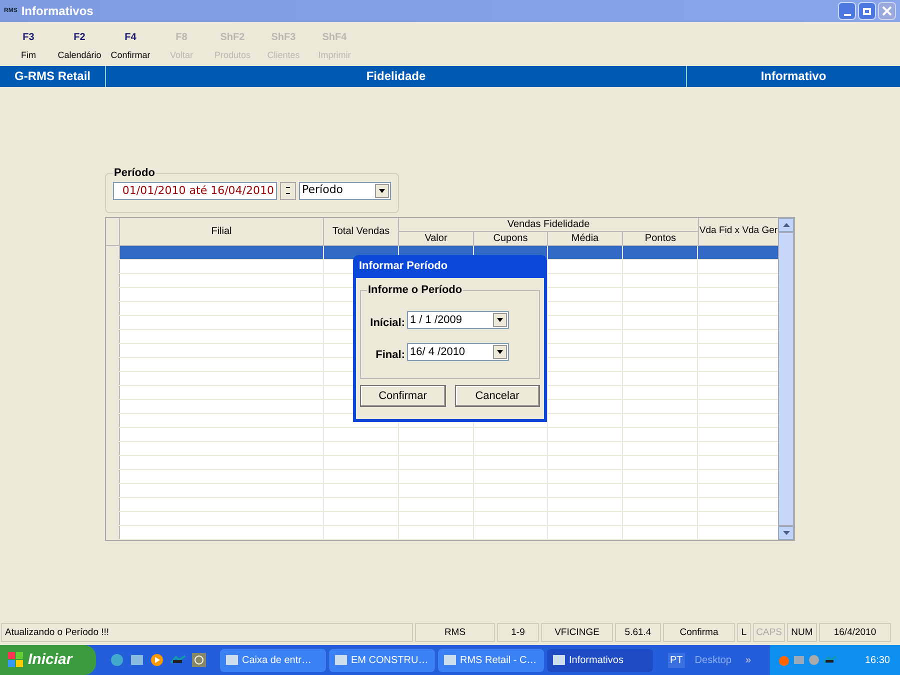 This screenshot has height=675, width=900. Describe the element at coordinates (548, 225) in the screenshot. I see `column-group-header: Vendas Fidelidade` at that location.